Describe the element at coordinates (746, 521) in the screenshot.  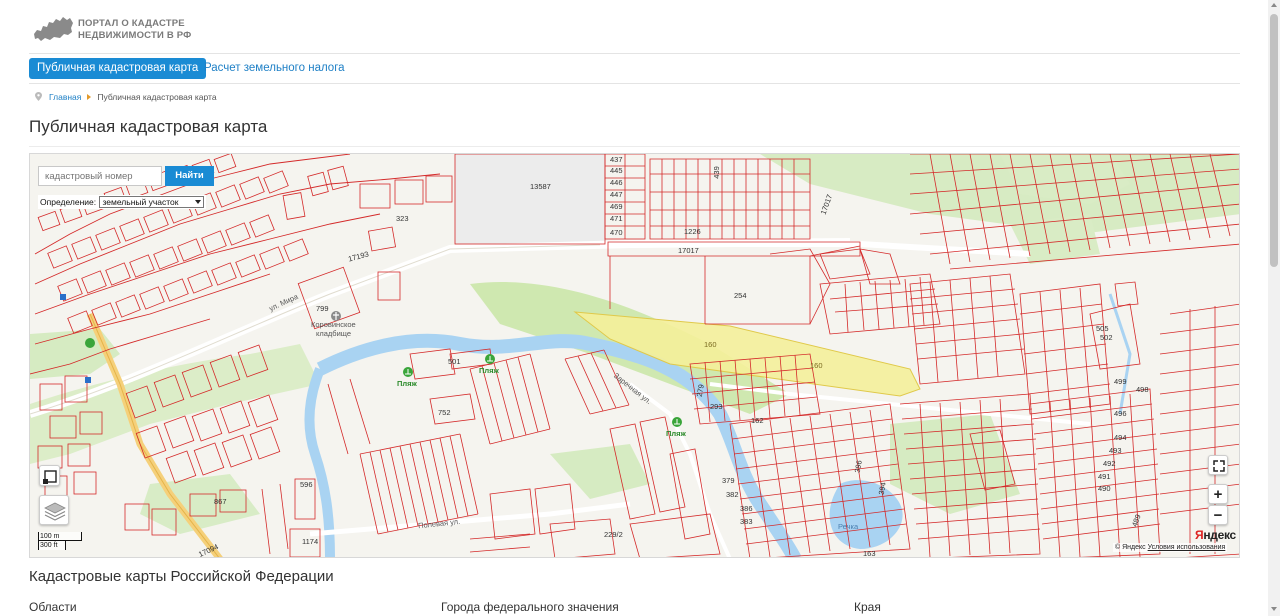
I see `parcel-label: 383` at that location.